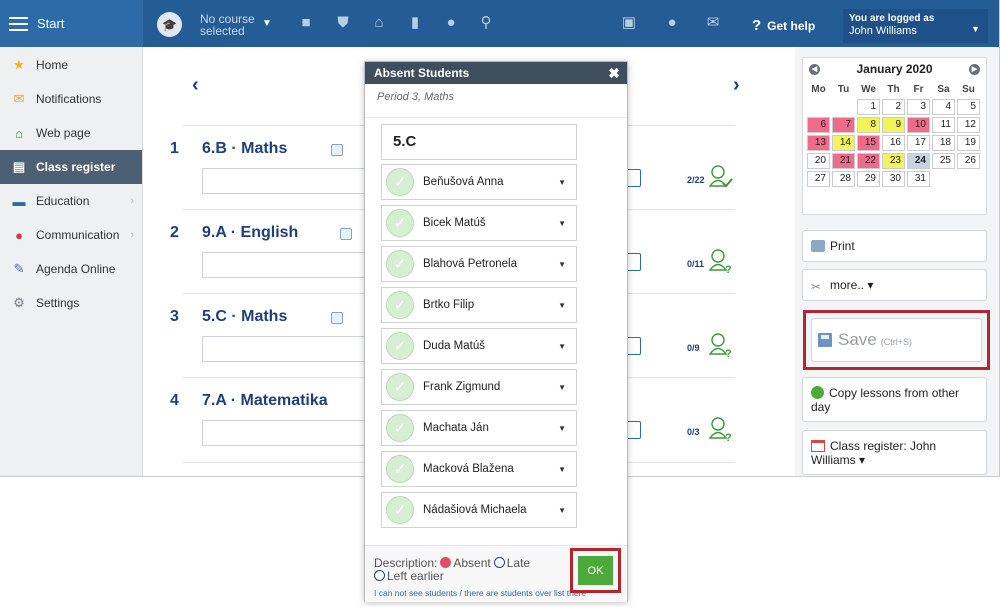 Image resolution: width=1000 pixels, height=607 pixels. What do you see at coordinates (71, 303) in the screenshot?
I see `sidebar-item-settings: ⚙ Settings` at bounding box center [71, 303].